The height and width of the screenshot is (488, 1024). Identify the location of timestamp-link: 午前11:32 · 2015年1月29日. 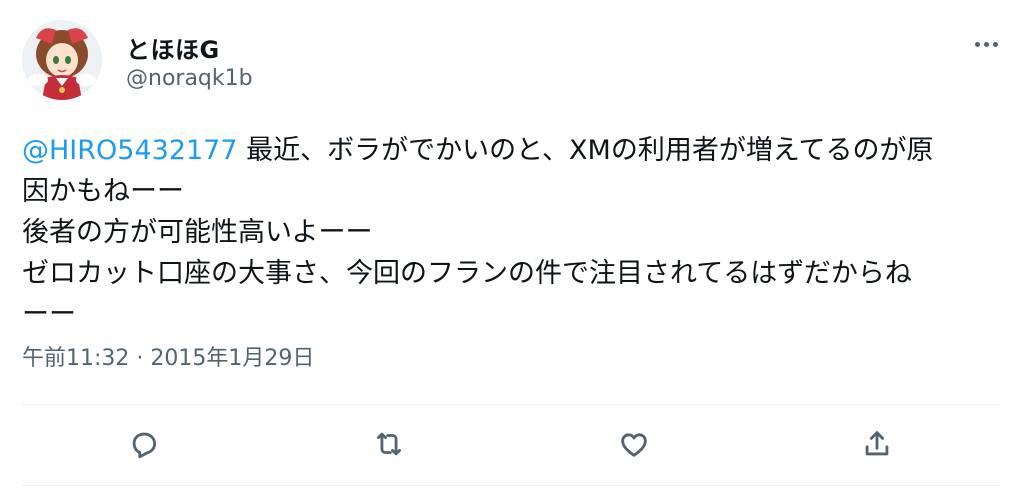
(168, 358).